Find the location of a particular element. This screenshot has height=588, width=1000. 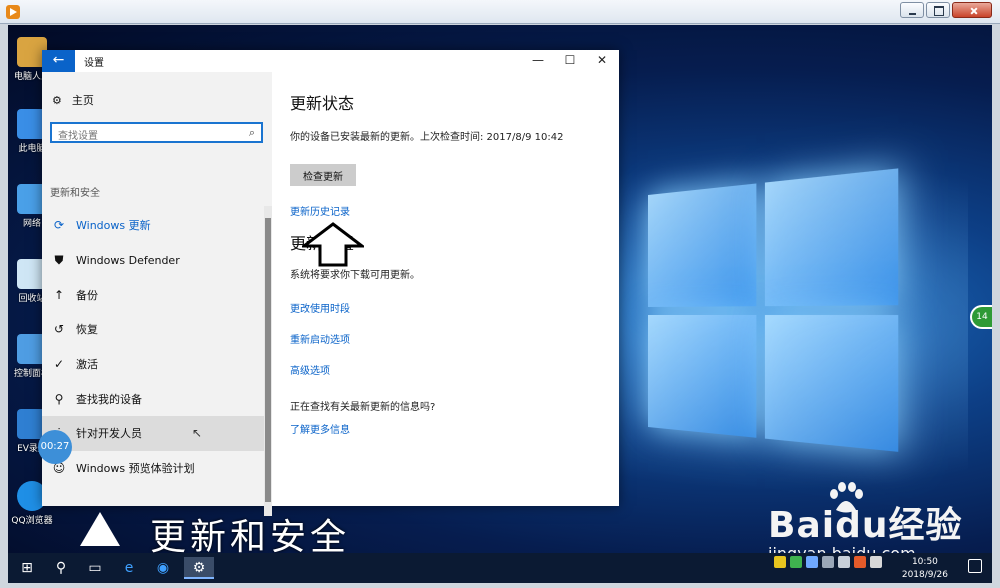

nav-item-label: Windows Defender is located at coordinates (128, 260).